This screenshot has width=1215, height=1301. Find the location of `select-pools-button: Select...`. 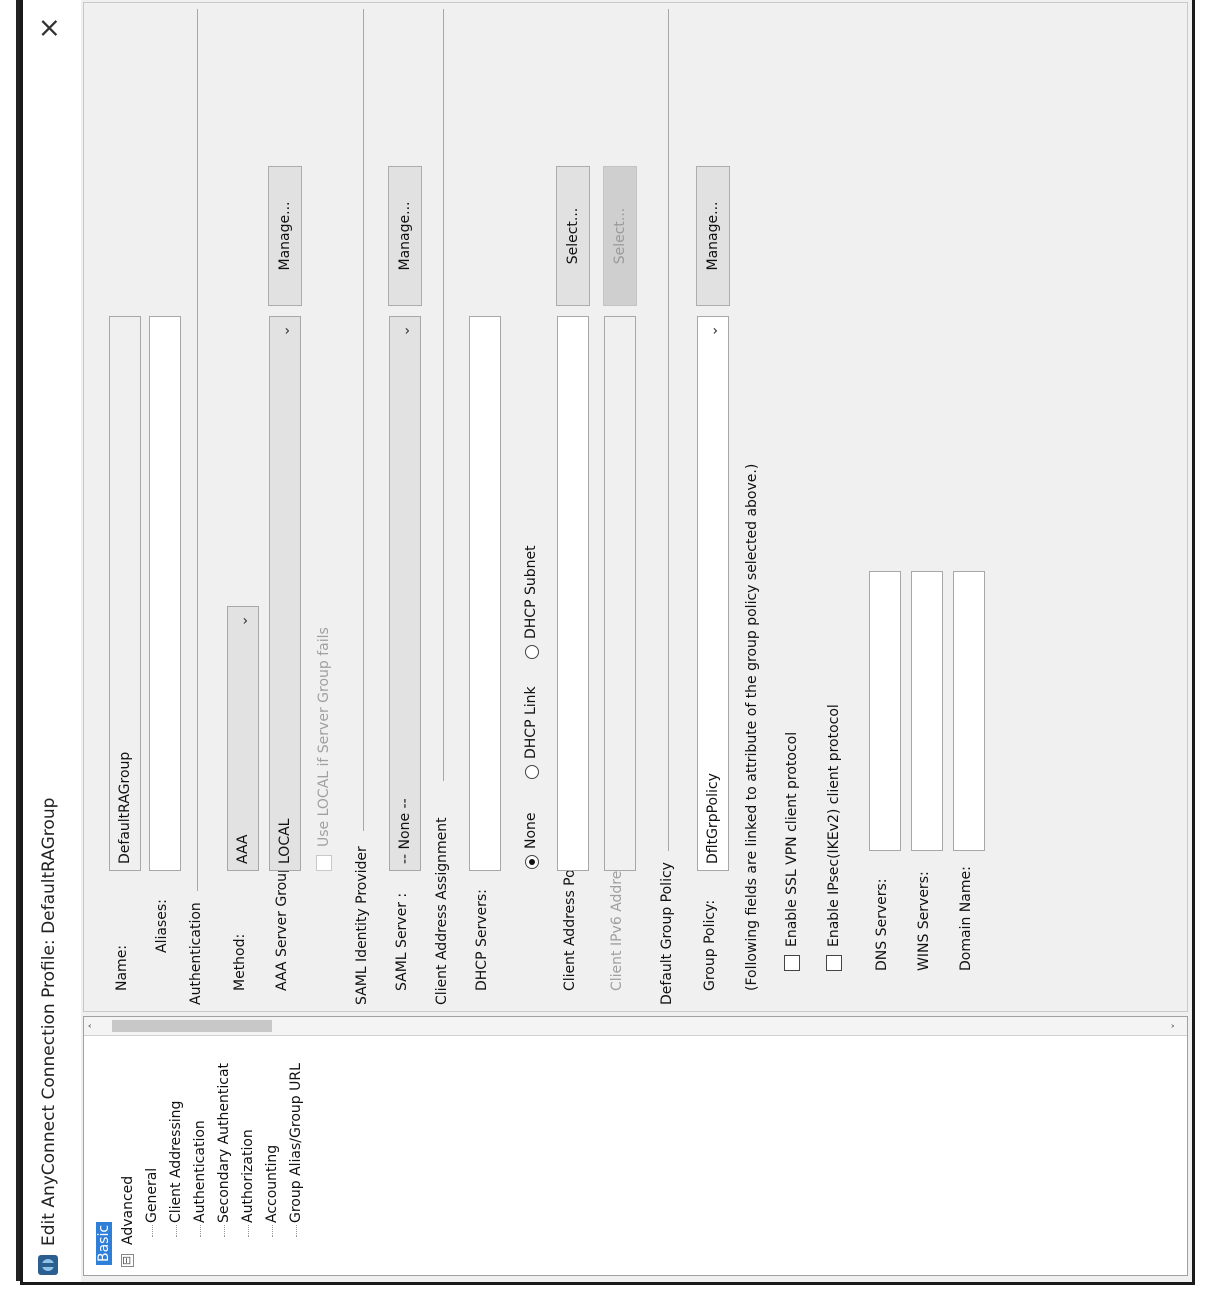

select-pools-button: Select... is located at coordinates (573, 236).